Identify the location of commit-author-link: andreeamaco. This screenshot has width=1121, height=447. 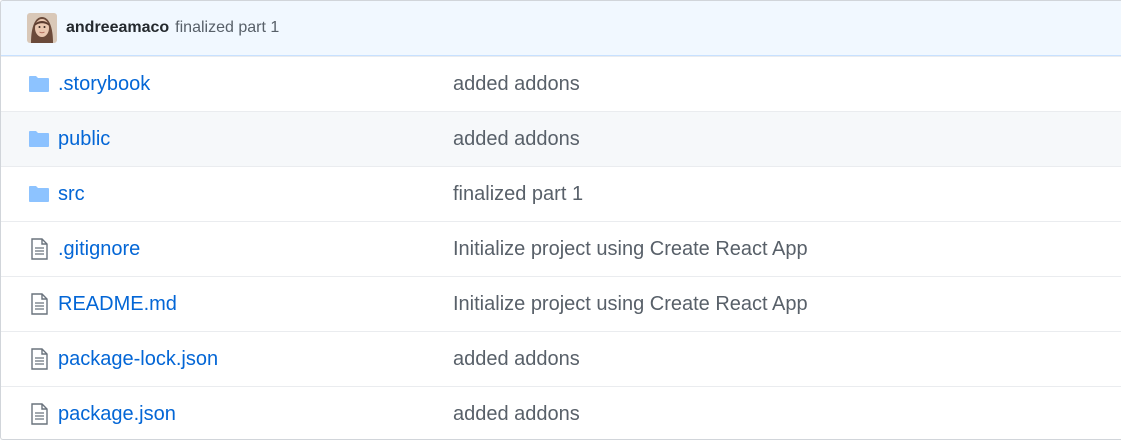
(117, 28).